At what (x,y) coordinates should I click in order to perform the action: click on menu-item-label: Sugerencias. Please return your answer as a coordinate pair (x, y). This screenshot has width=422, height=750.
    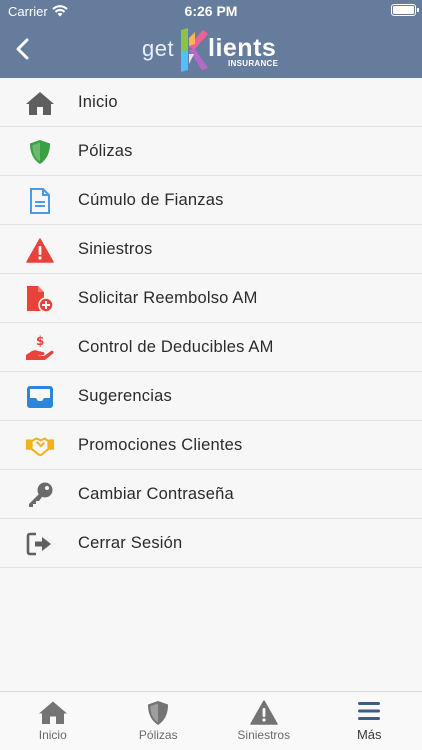
    Looking at the image, I should click on (125, 396).